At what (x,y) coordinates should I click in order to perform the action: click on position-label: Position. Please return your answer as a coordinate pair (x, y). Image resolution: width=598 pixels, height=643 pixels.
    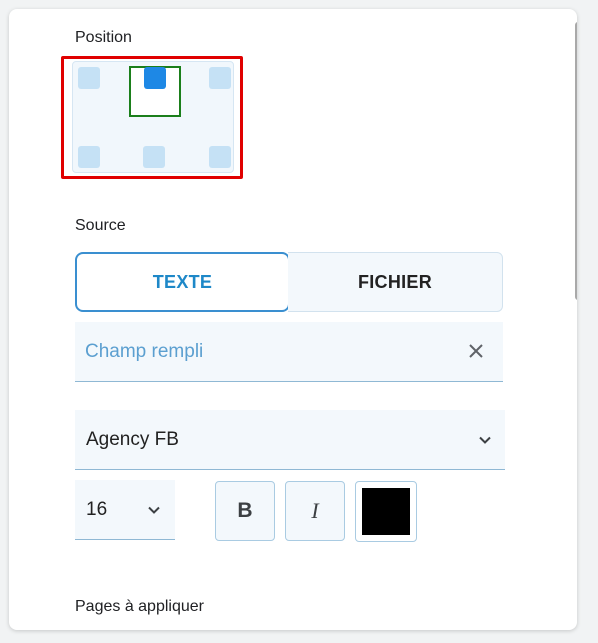
    Looking at the image, I should click on (103, 37).